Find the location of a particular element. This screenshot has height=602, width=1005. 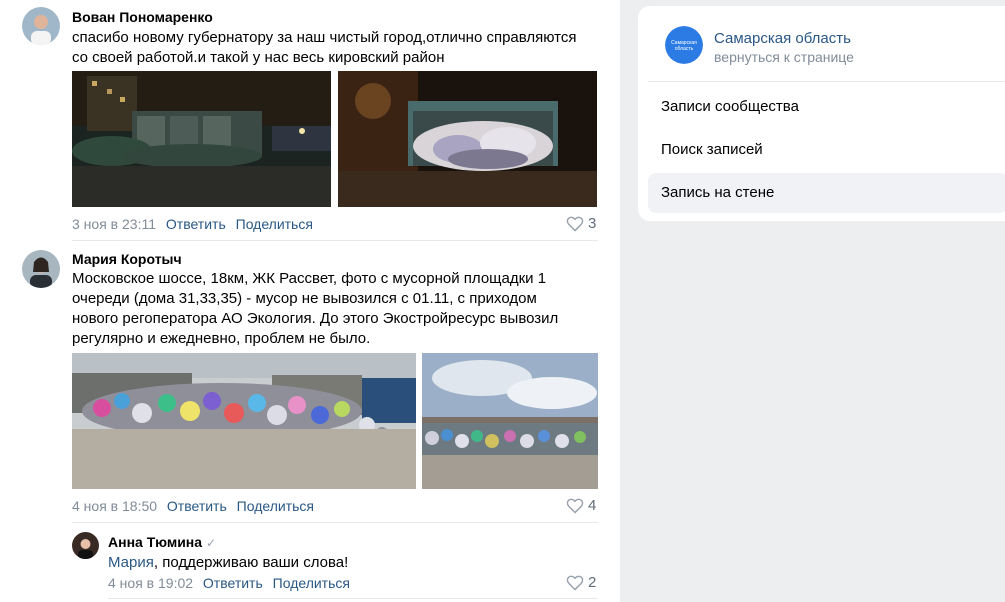

back-link: вернуться к странице is located at coordinates (784, 57).